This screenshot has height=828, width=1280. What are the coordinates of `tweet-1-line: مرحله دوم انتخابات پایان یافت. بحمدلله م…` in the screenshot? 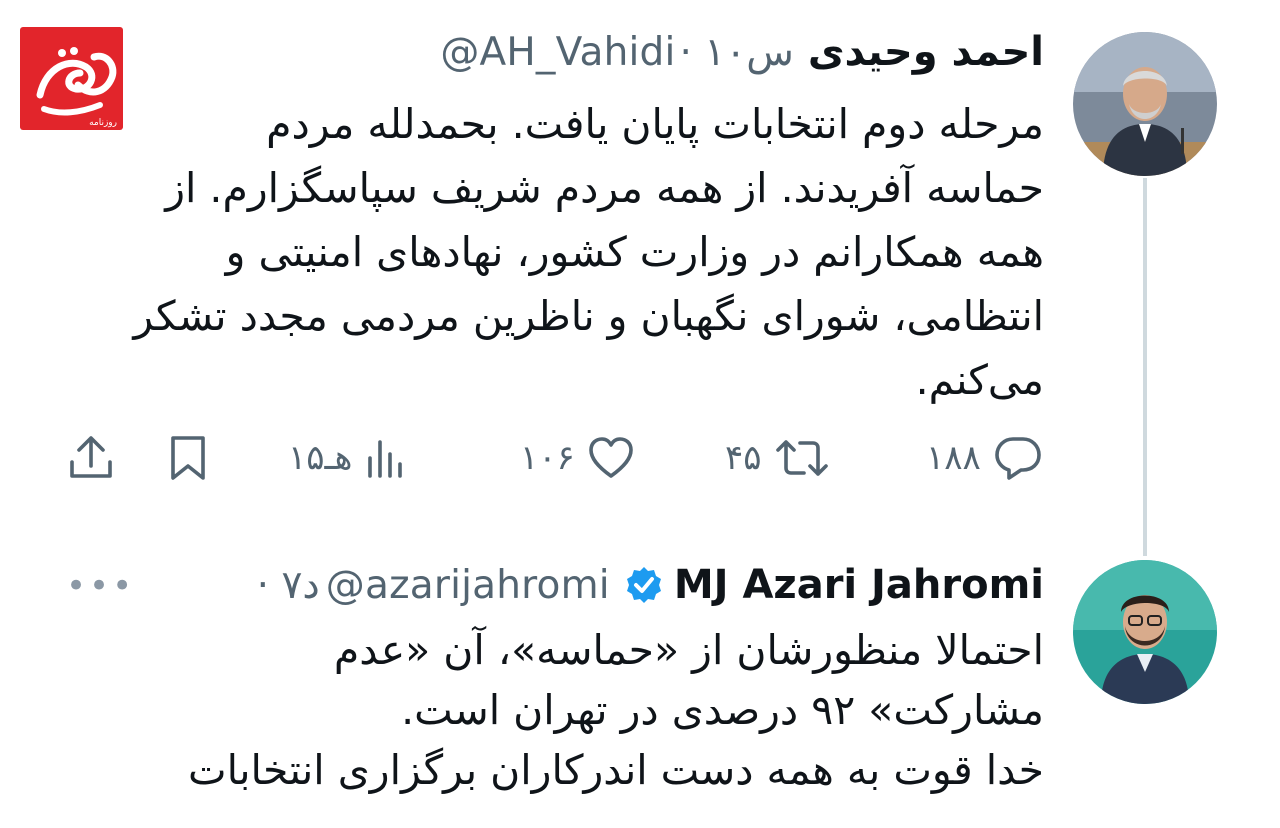 It's located at (655, 124).